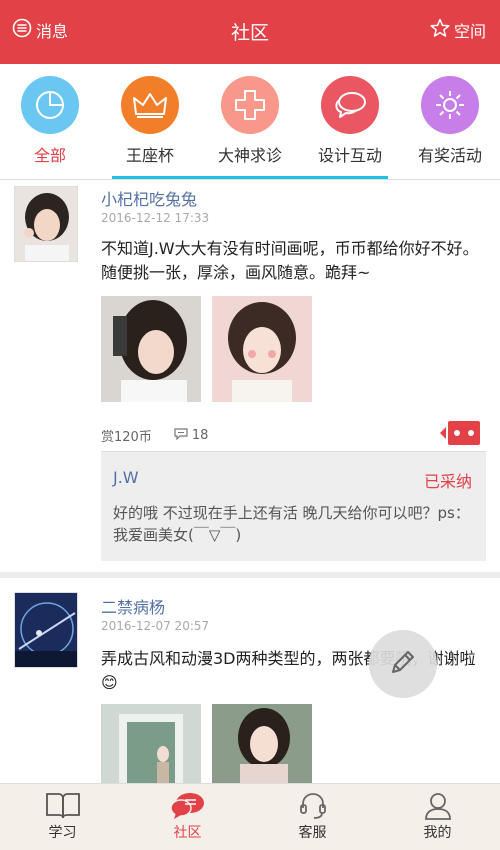 The image size is (500, 850). What do you see at coordinates (469, 31) in the screenshot?
I see `space-label: 空间` at bounding box center [469, 31].